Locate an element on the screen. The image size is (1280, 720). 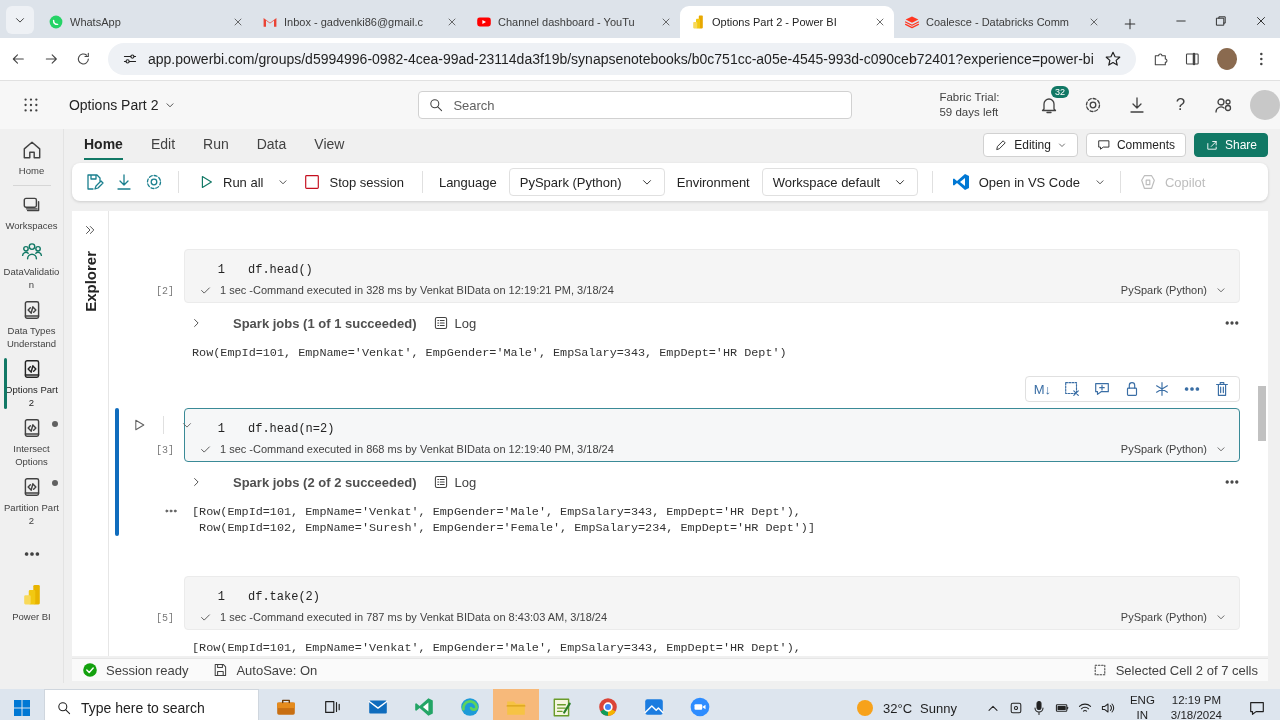
comments-button: Comments is located at coordinates (1135, 145).